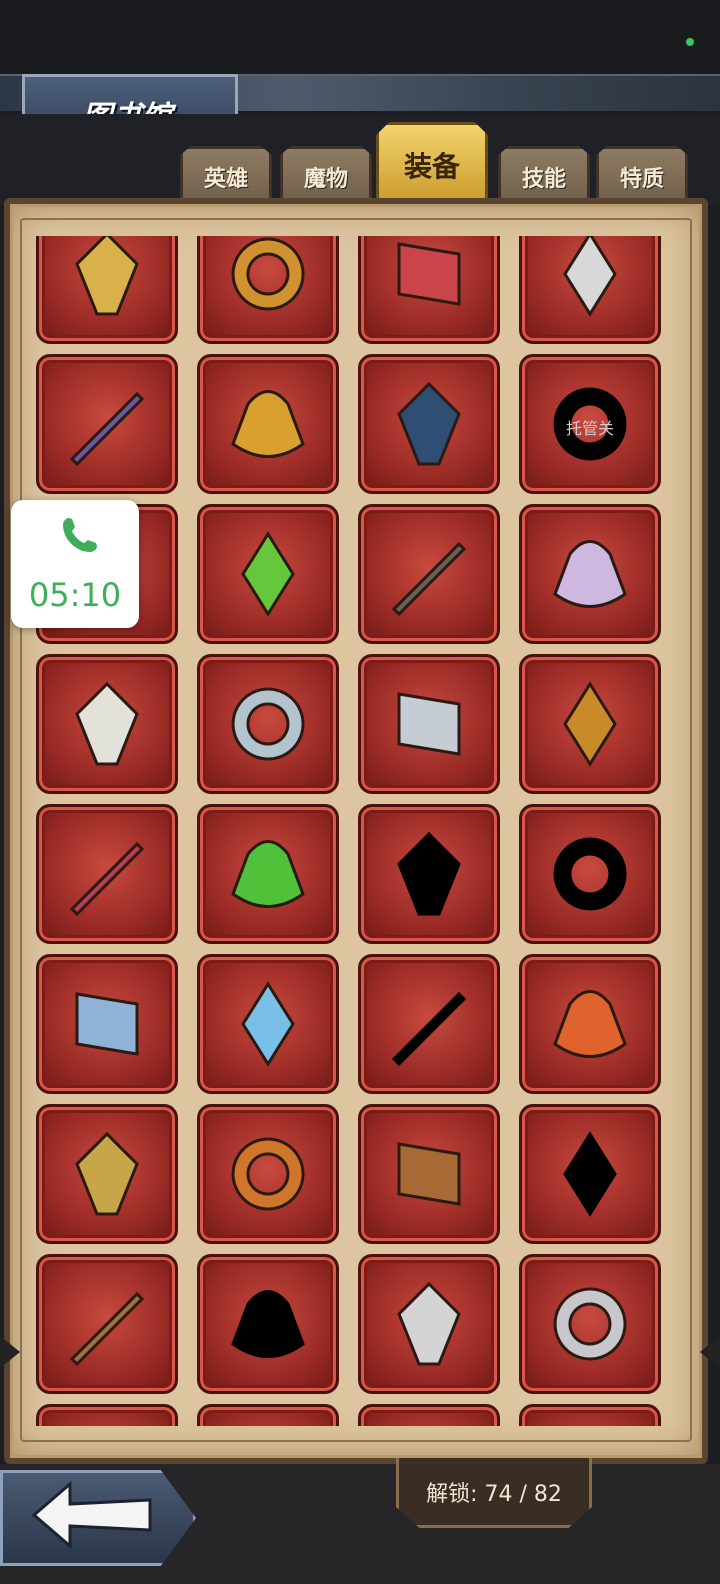  Describe the element at coordinates (268, 1425) in the screenshot. I see `partial-item-2-icon` at that location.